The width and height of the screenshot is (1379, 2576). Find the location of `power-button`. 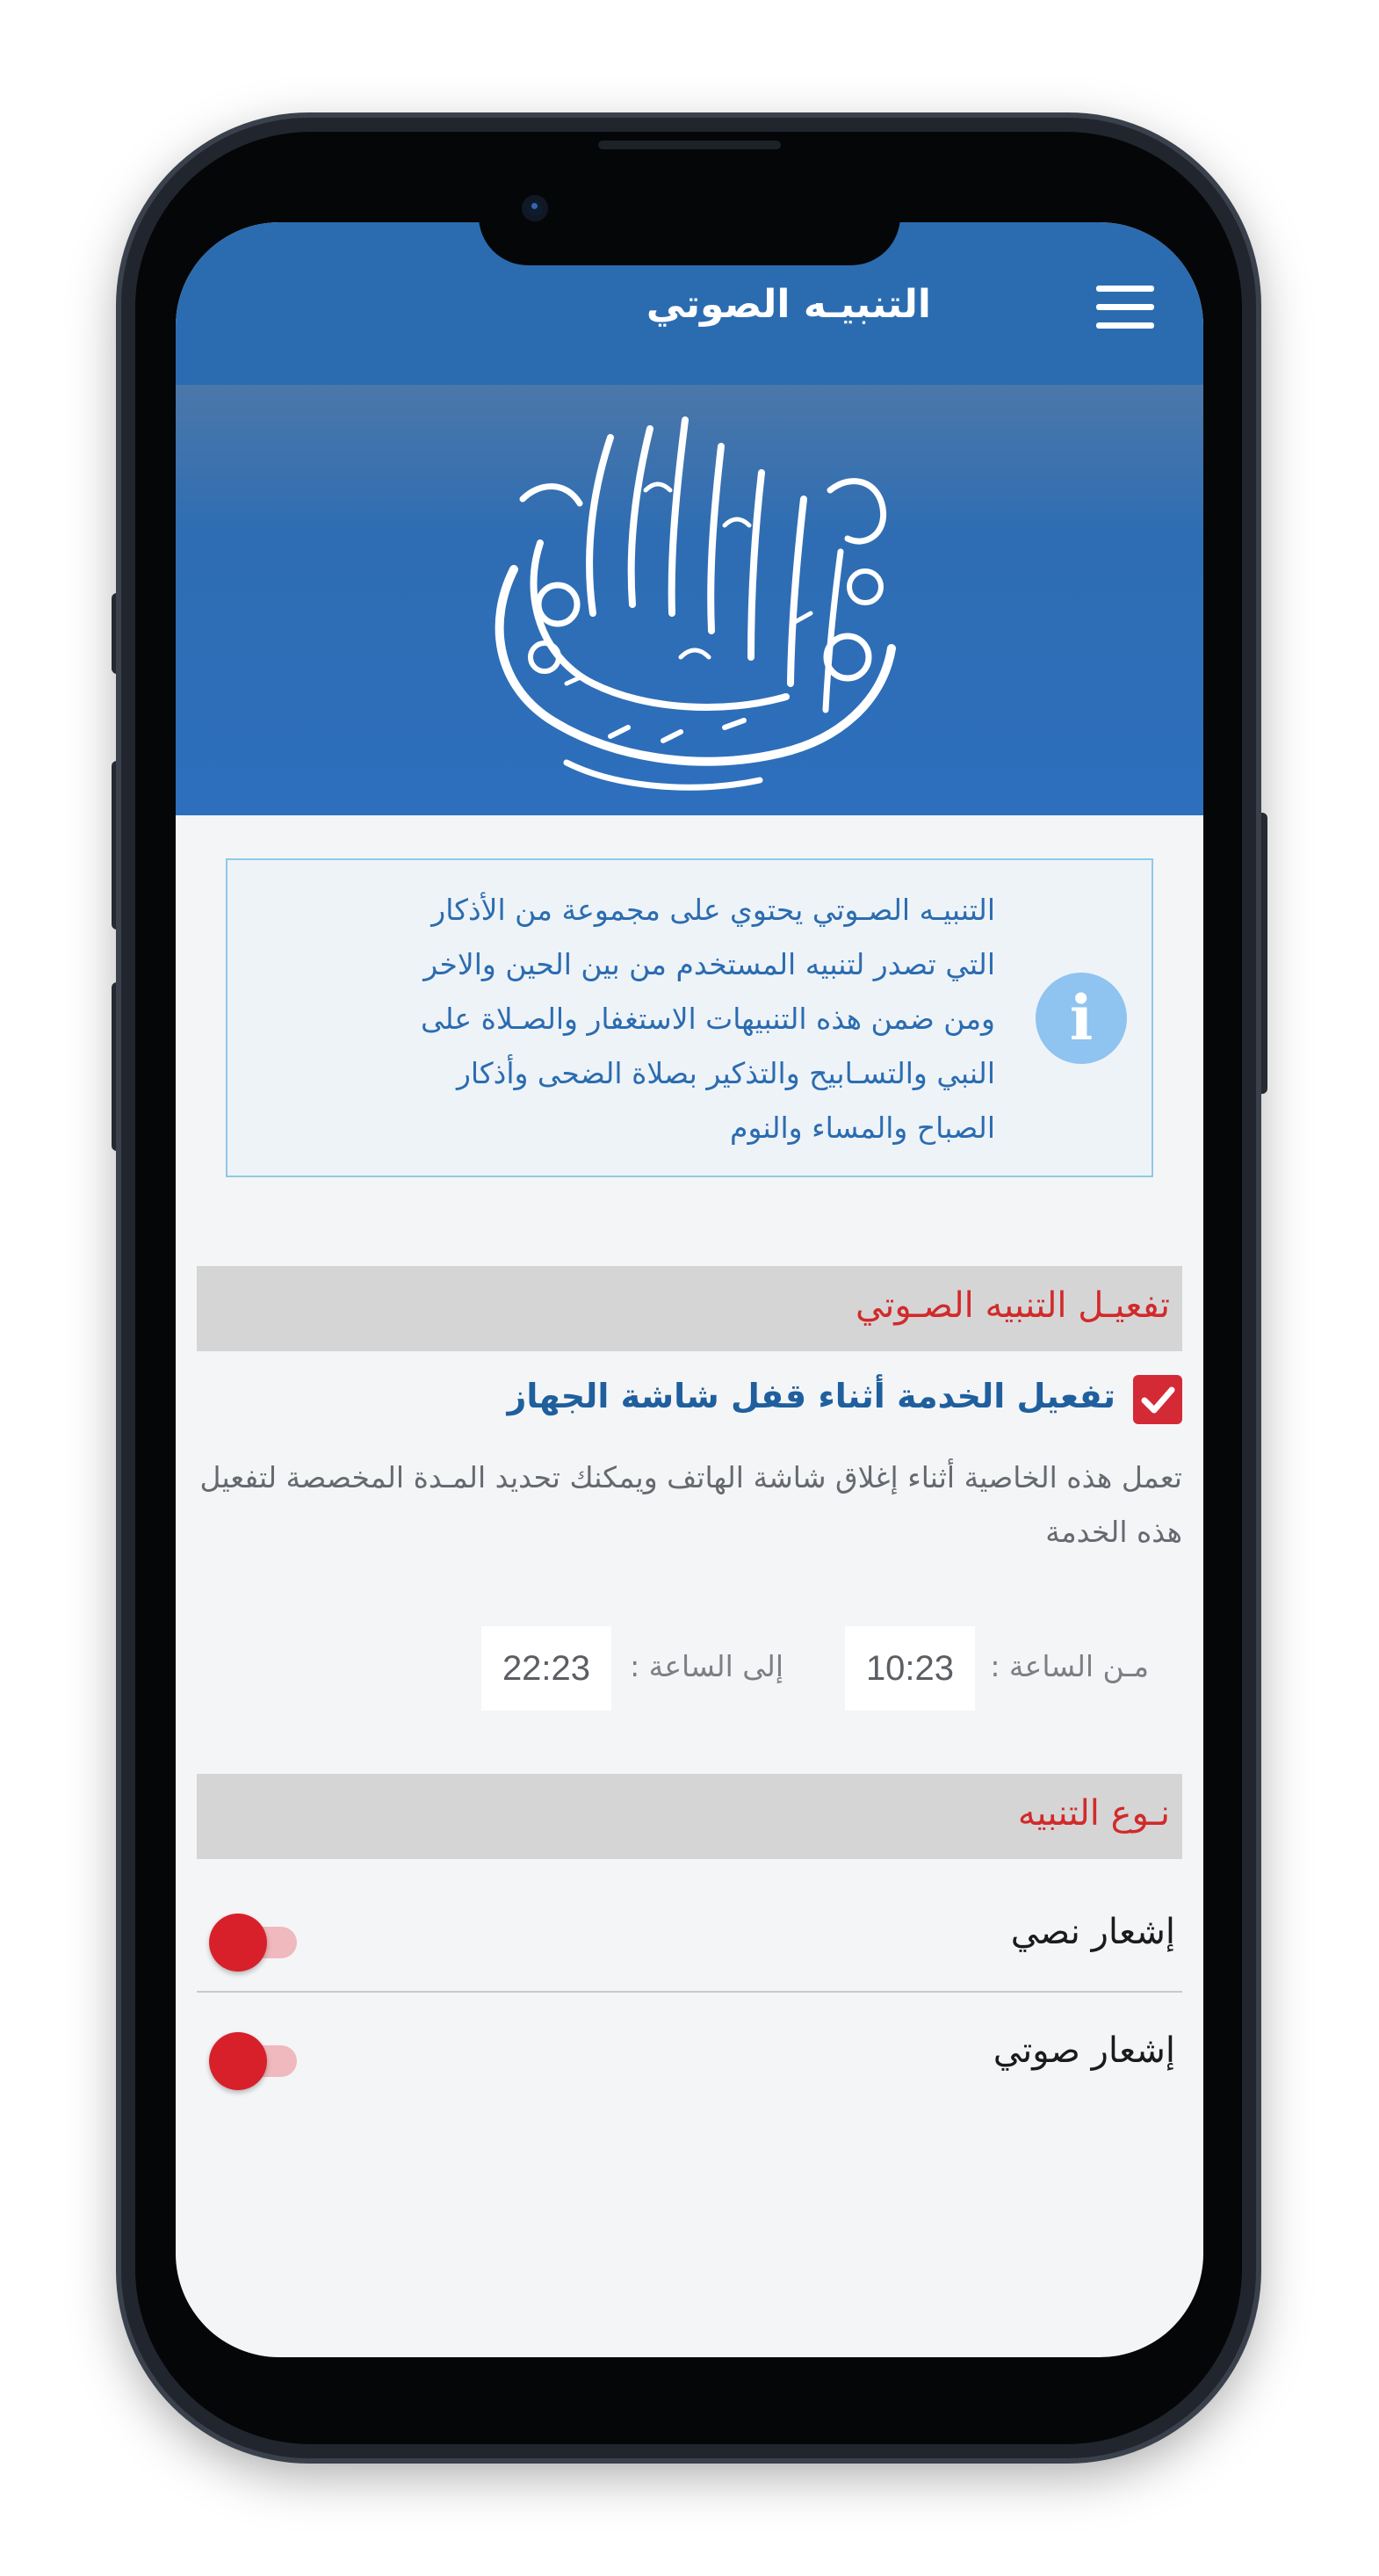

power-button is located at coordinates (1261, 953).